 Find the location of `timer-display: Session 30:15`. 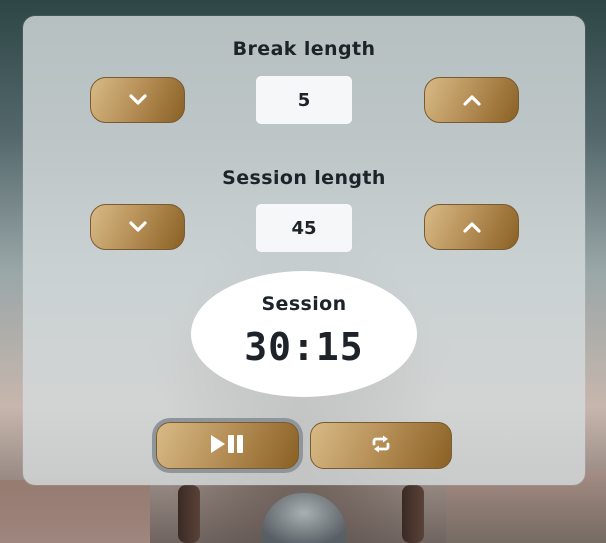

timer-display: Session 30:15 is located at coordinates (304, 334).